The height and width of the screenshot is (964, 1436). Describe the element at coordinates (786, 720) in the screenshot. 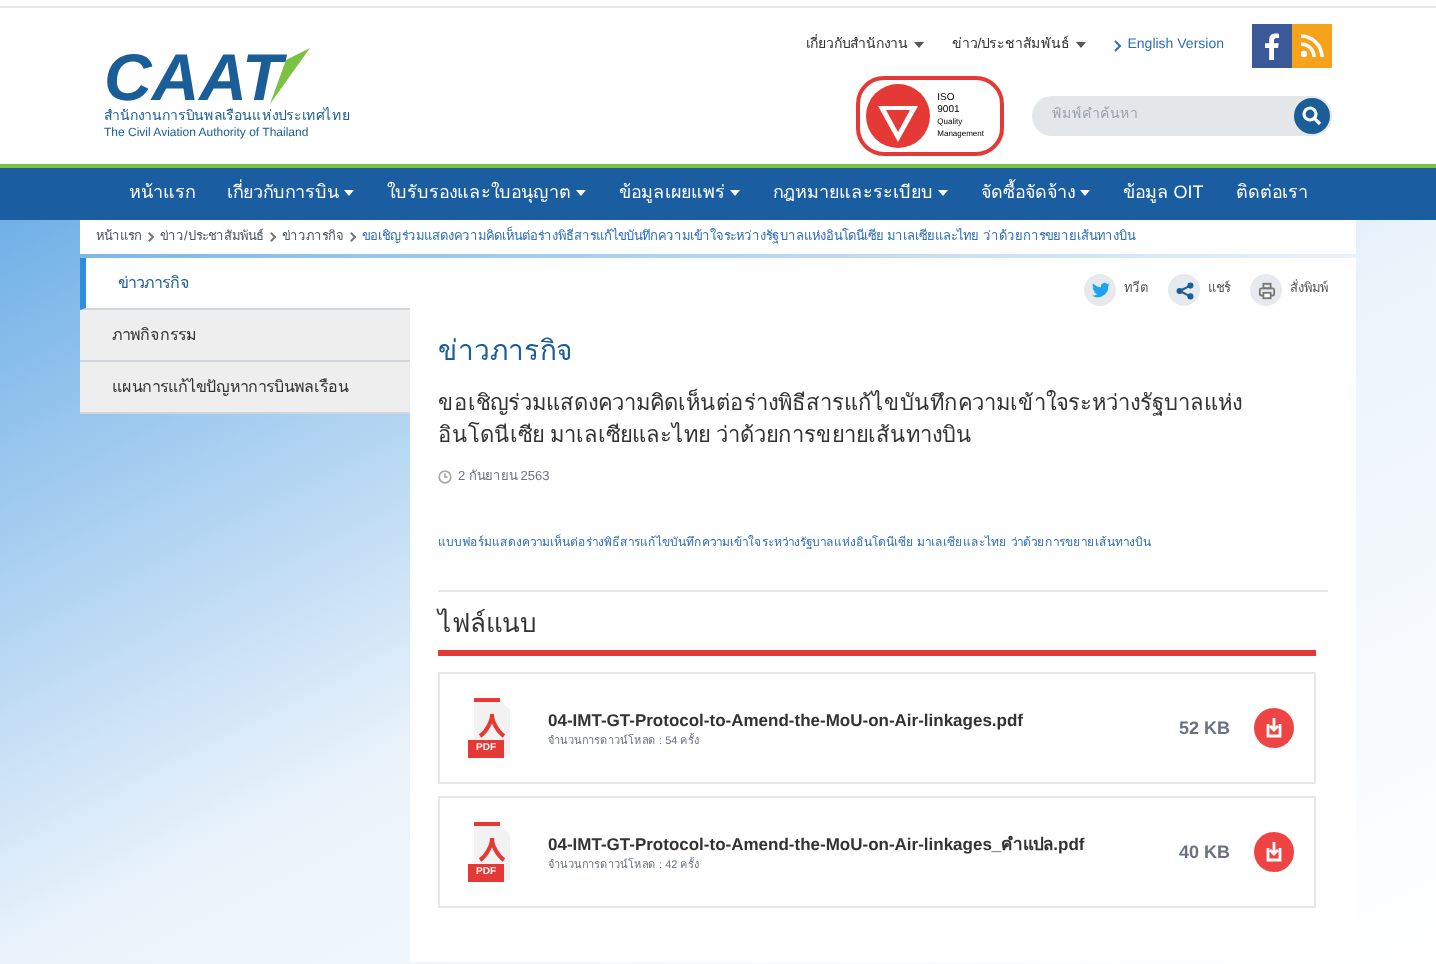

I see `file-name-link: 04-IMT-GT-Protocol-to-Amend-the-MoU-on-Air-linkages.pdf` at that location.